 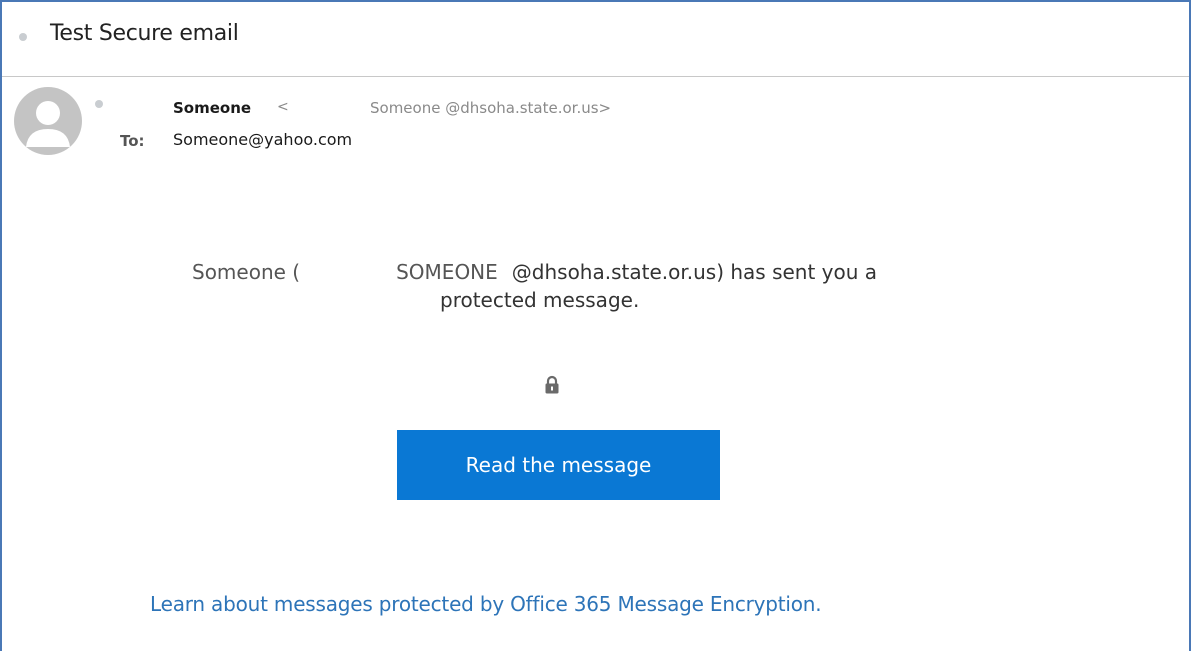 I want to click on read-message-button: Read the message, so click(x=558, y=465).